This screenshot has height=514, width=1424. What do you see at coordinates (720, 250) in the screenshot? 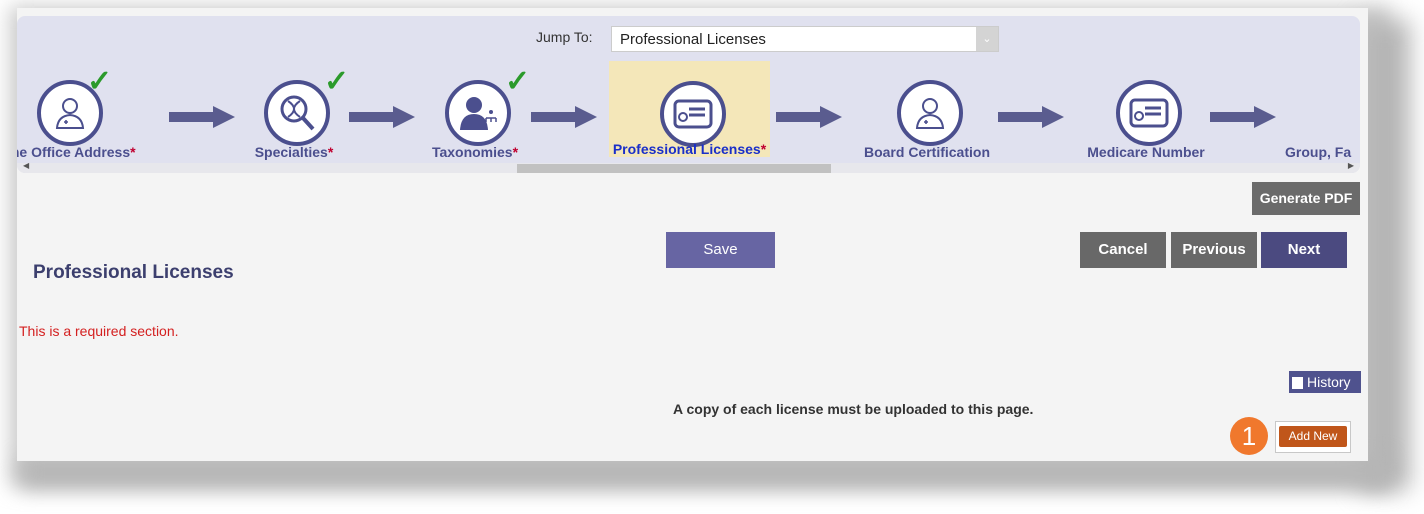
I see `save-button: Save` at bounding box center [720, 250].